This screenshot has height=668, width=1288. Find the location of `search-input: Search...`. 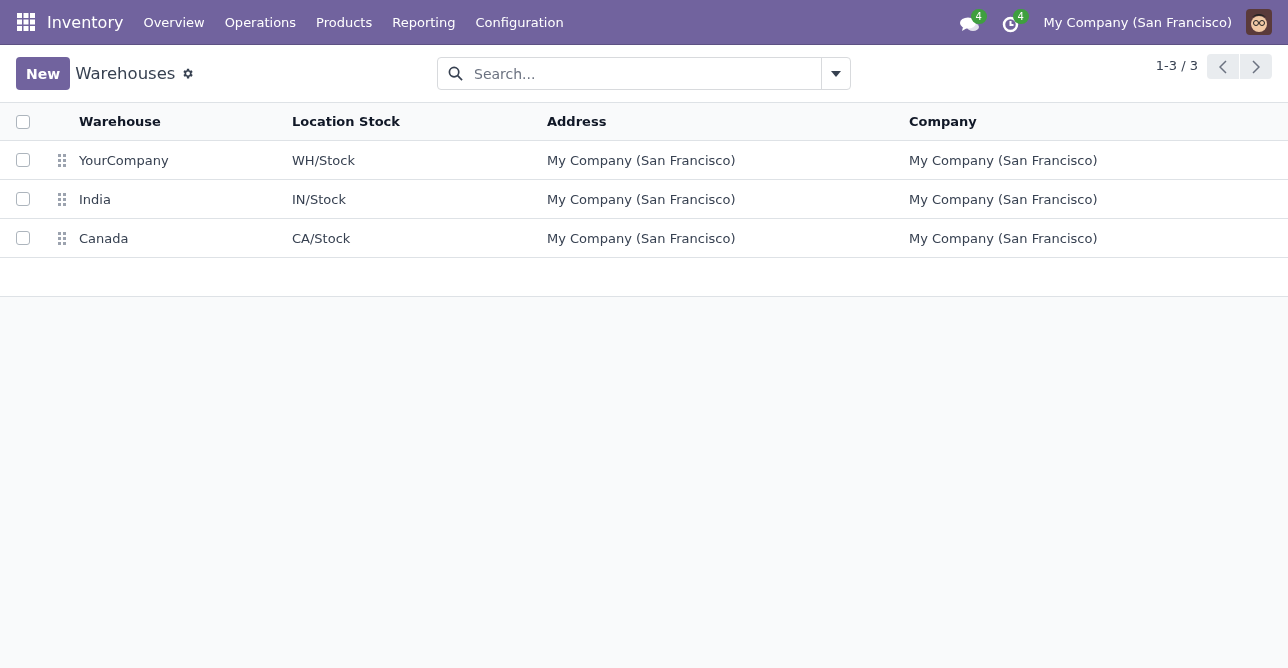

search-input: Search... is located at coordinates (646, 73).